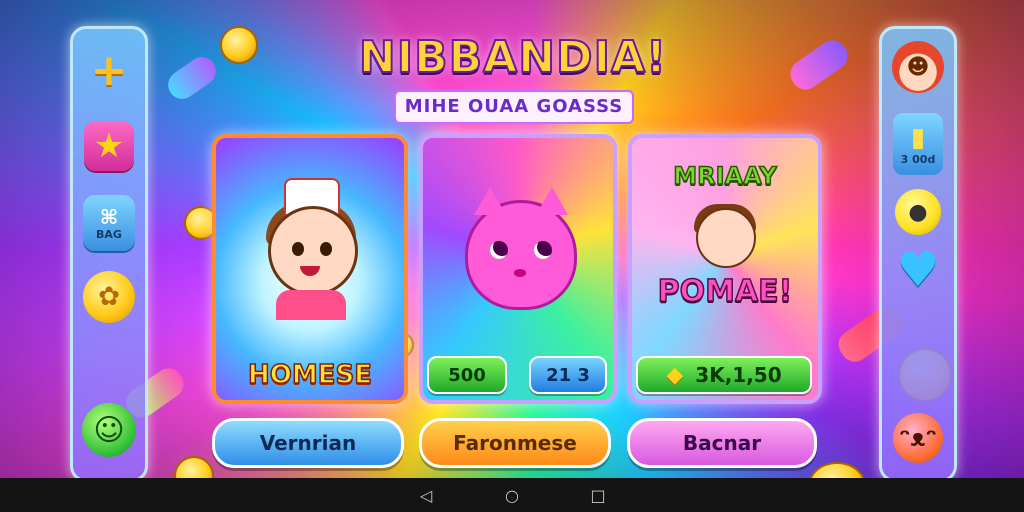 This screenshot has height=512, width=1024. I want to click on back-icon: ◁, so click(426, 495).